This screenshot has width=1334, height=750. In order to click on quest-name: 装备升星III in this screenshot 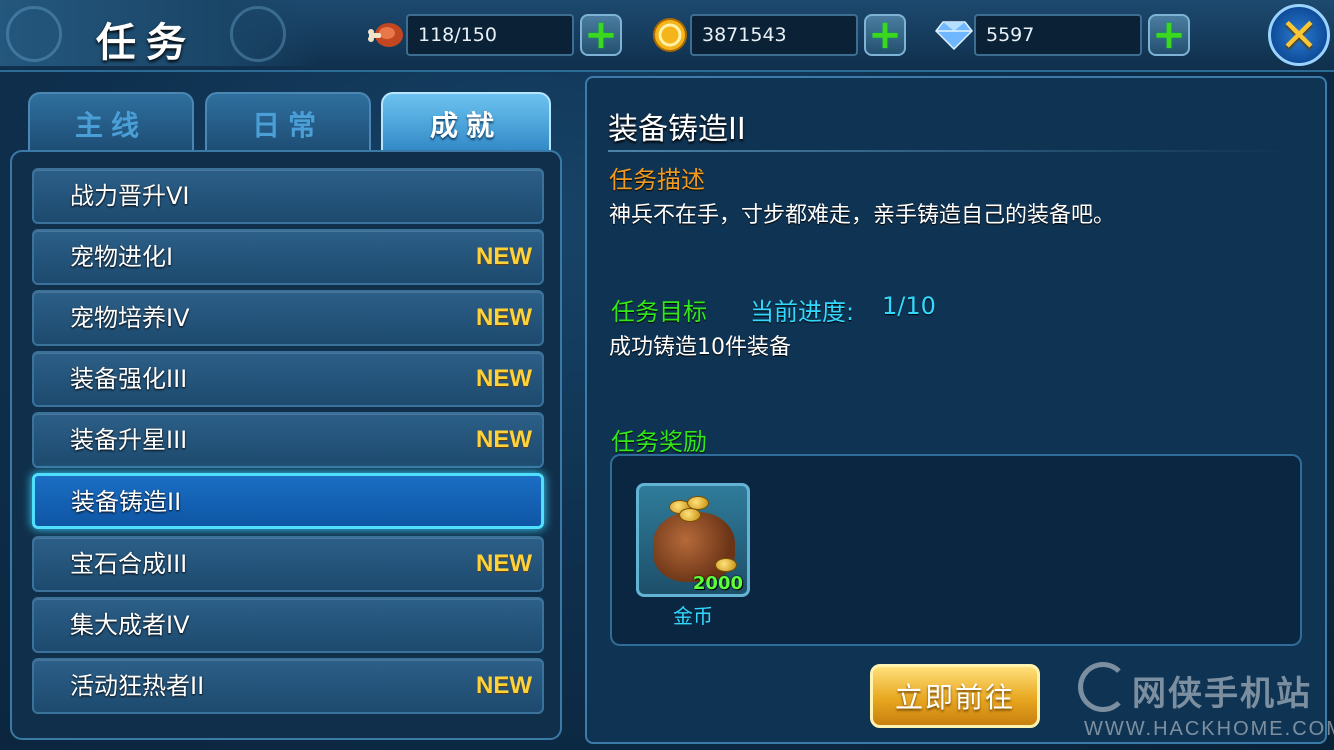, I will do `click(129, 440)`.